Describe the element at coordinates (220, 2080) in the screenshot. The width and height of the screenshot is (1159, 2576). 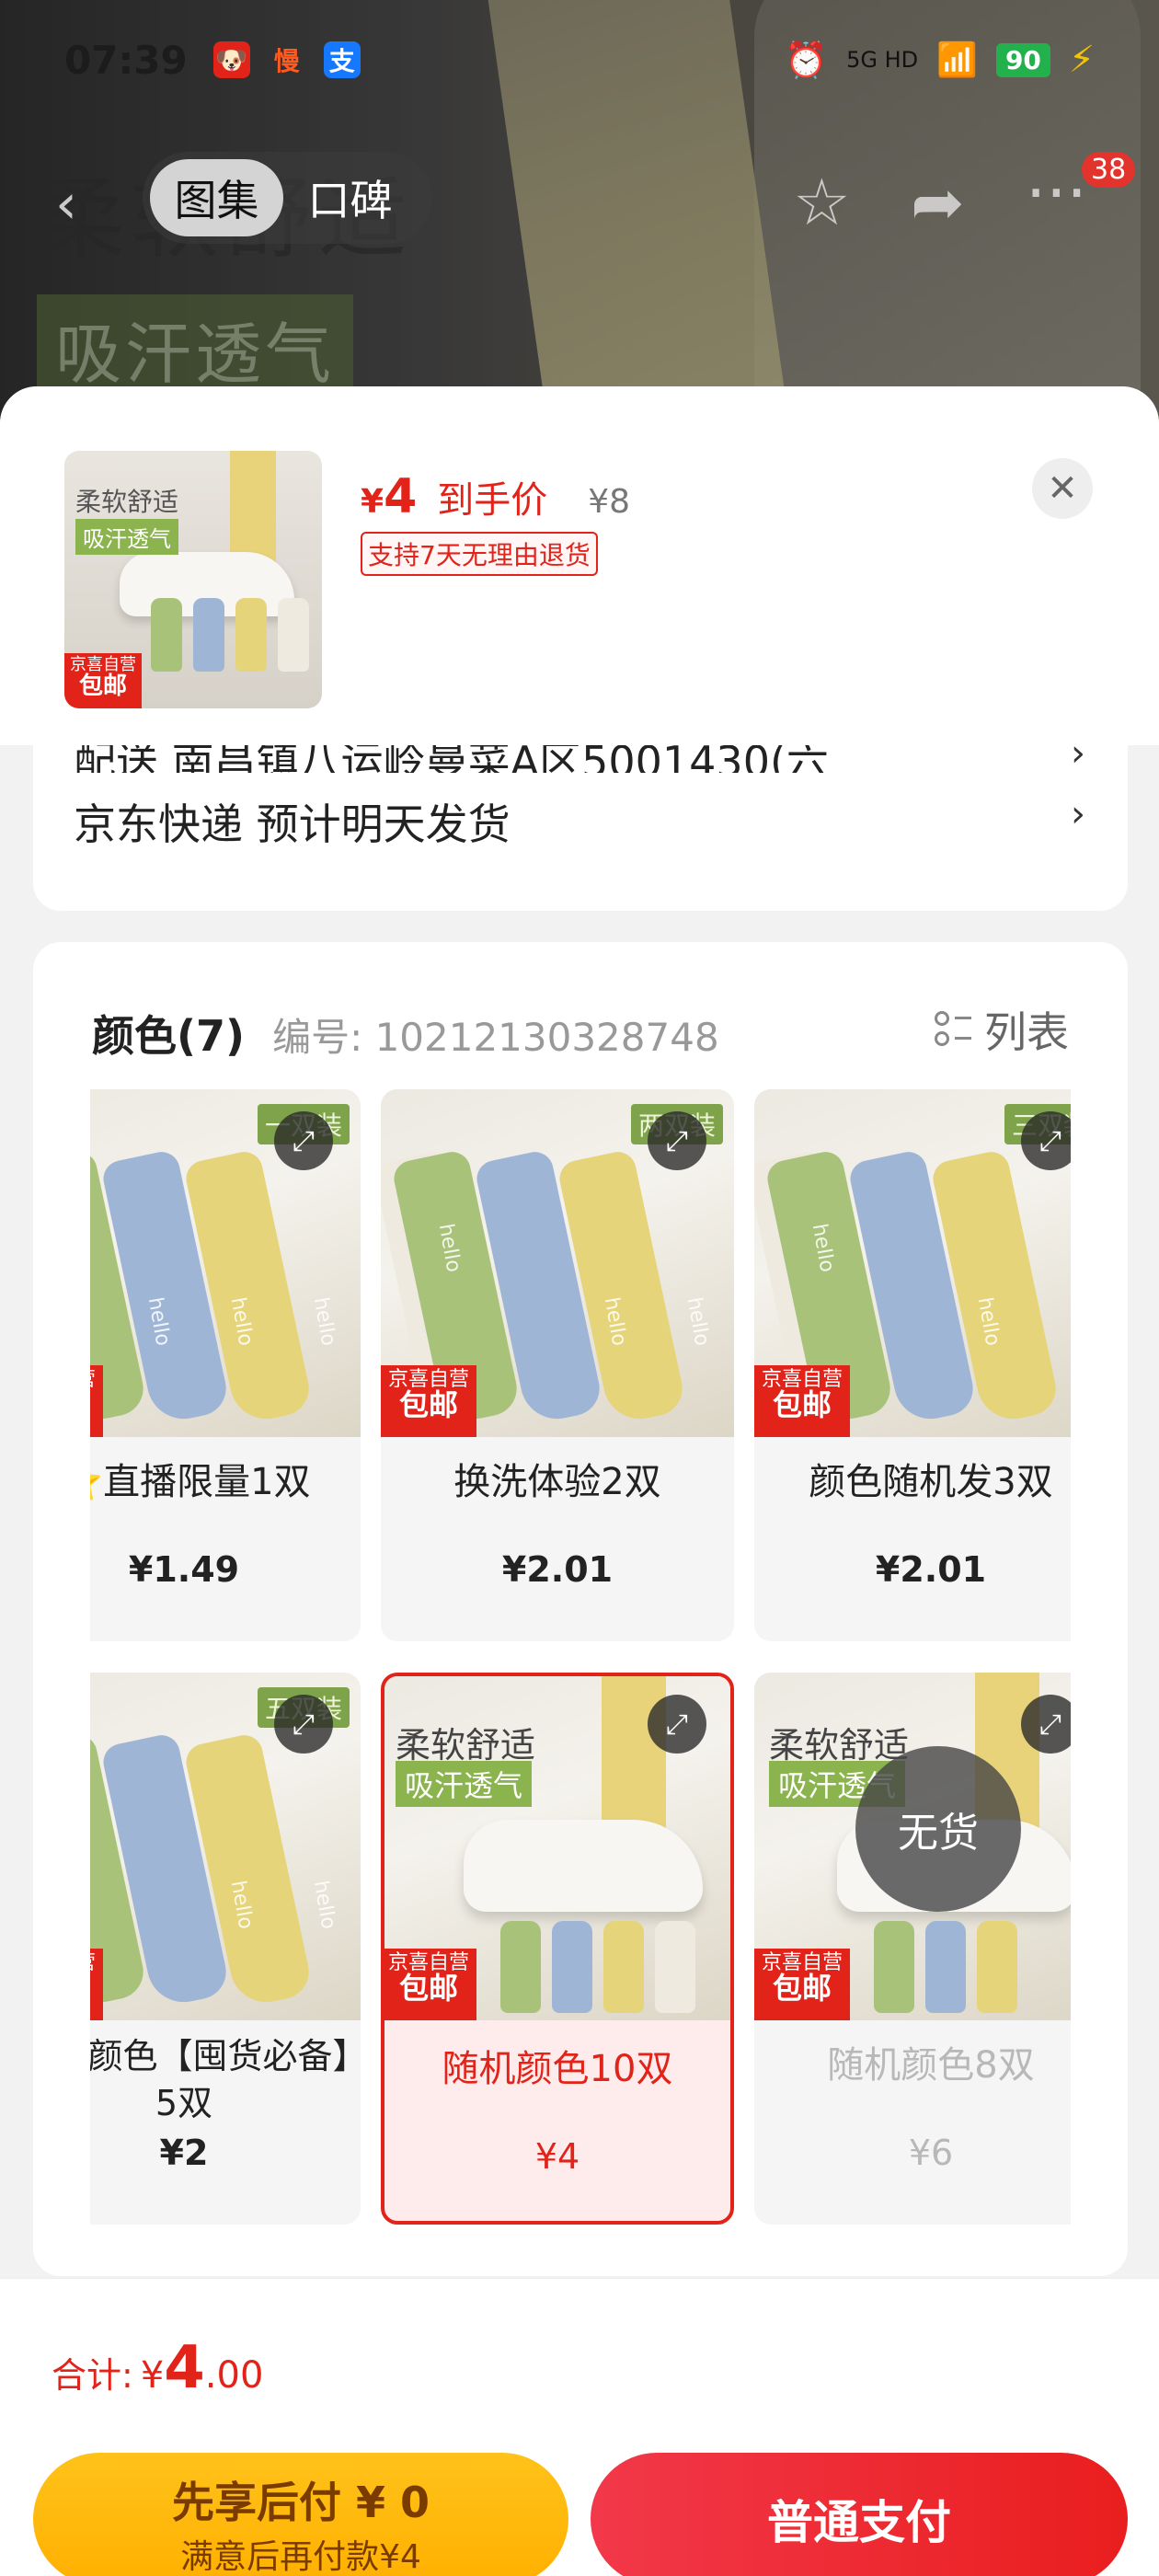
I see `sku-name: 随机颜色【囤货必备】5双` at that location.